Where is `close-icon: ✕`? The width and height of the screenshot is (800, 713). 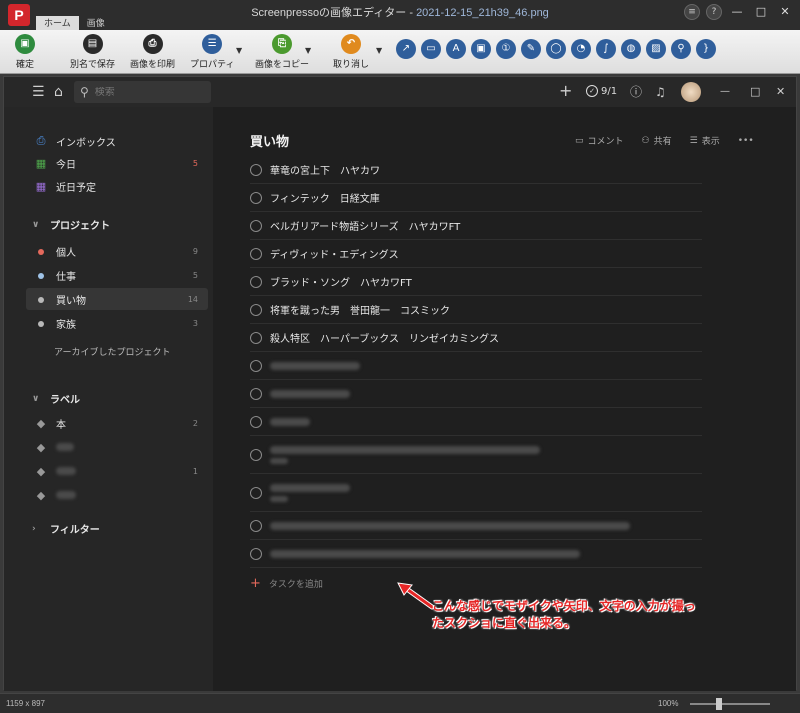 close-icon: ✕ is located at coordinates (780, 92).